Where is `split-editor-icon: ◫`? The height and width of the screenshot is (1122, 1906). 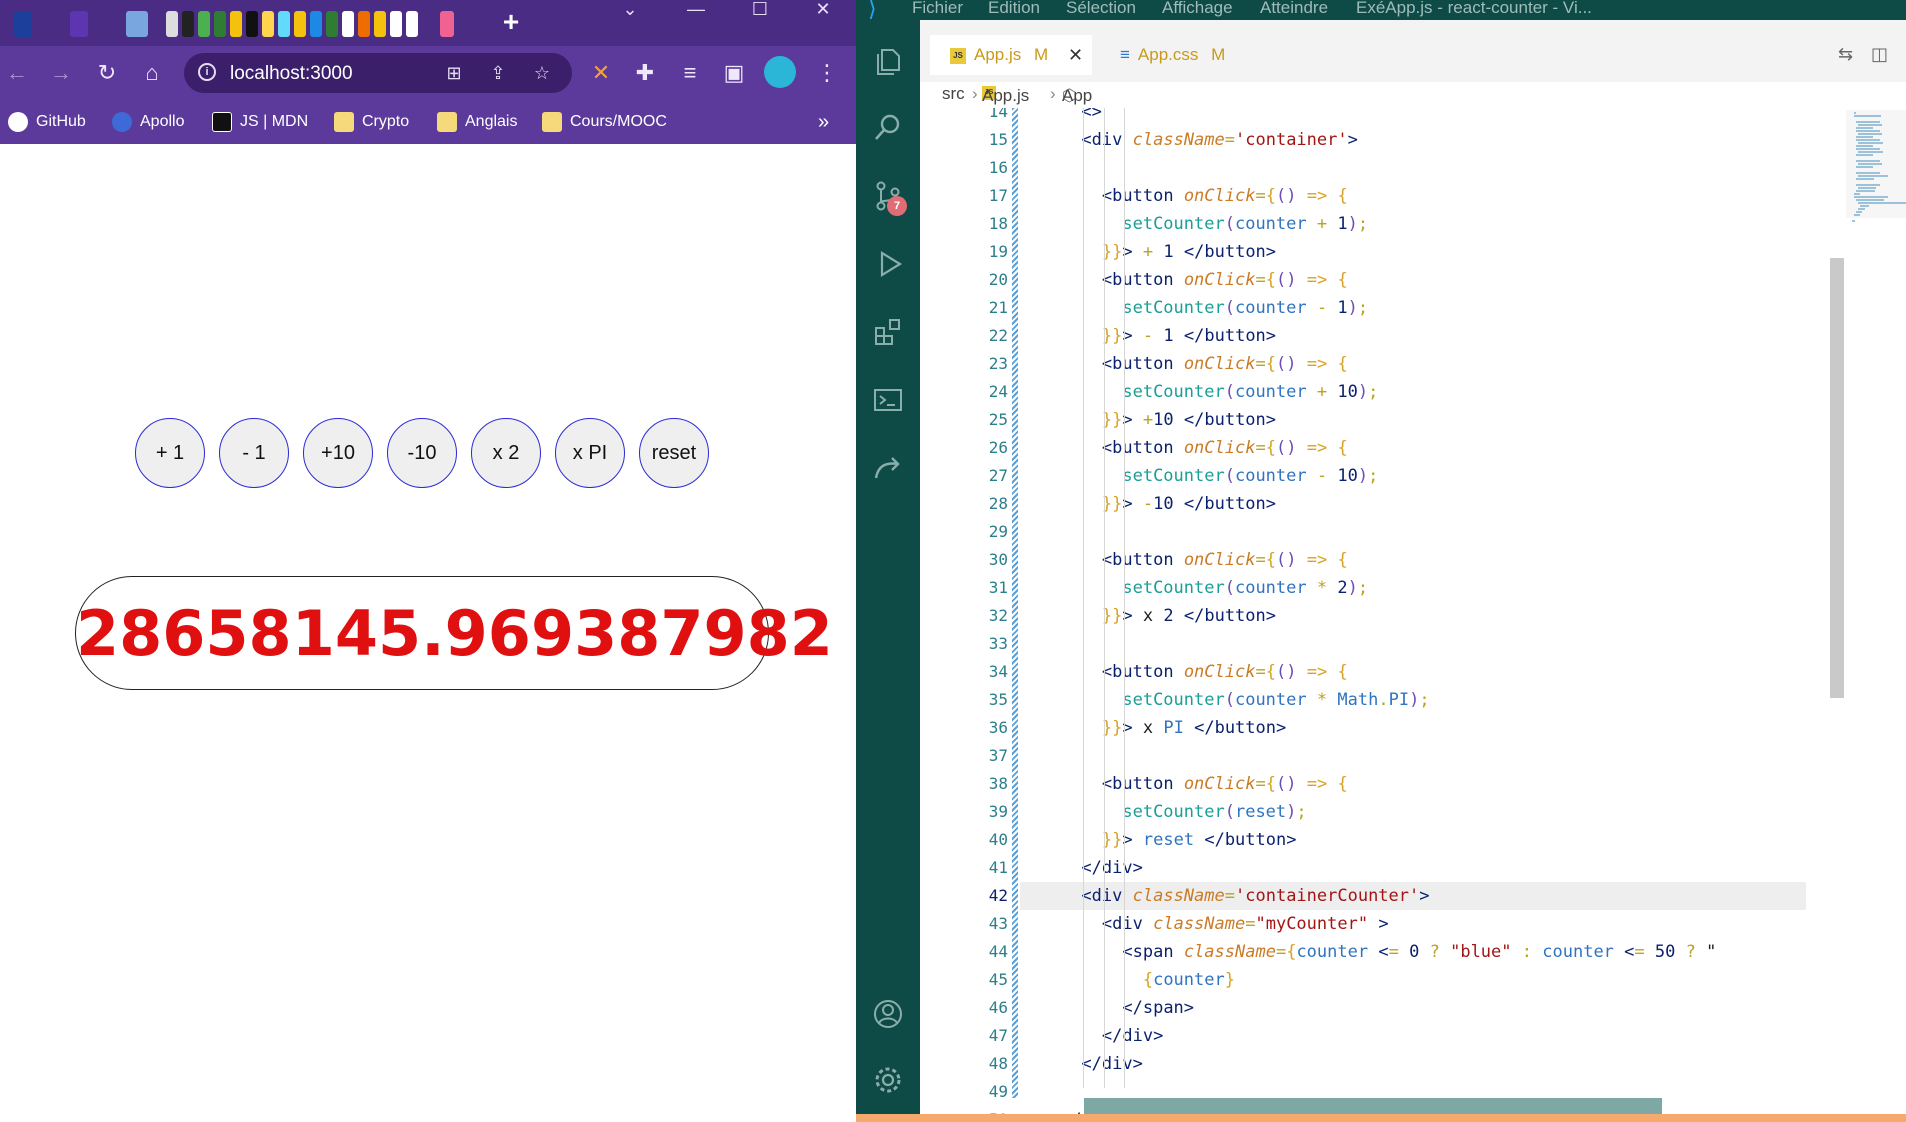
split-editor-icon: ◫ is located at coordinates (1879, 54).